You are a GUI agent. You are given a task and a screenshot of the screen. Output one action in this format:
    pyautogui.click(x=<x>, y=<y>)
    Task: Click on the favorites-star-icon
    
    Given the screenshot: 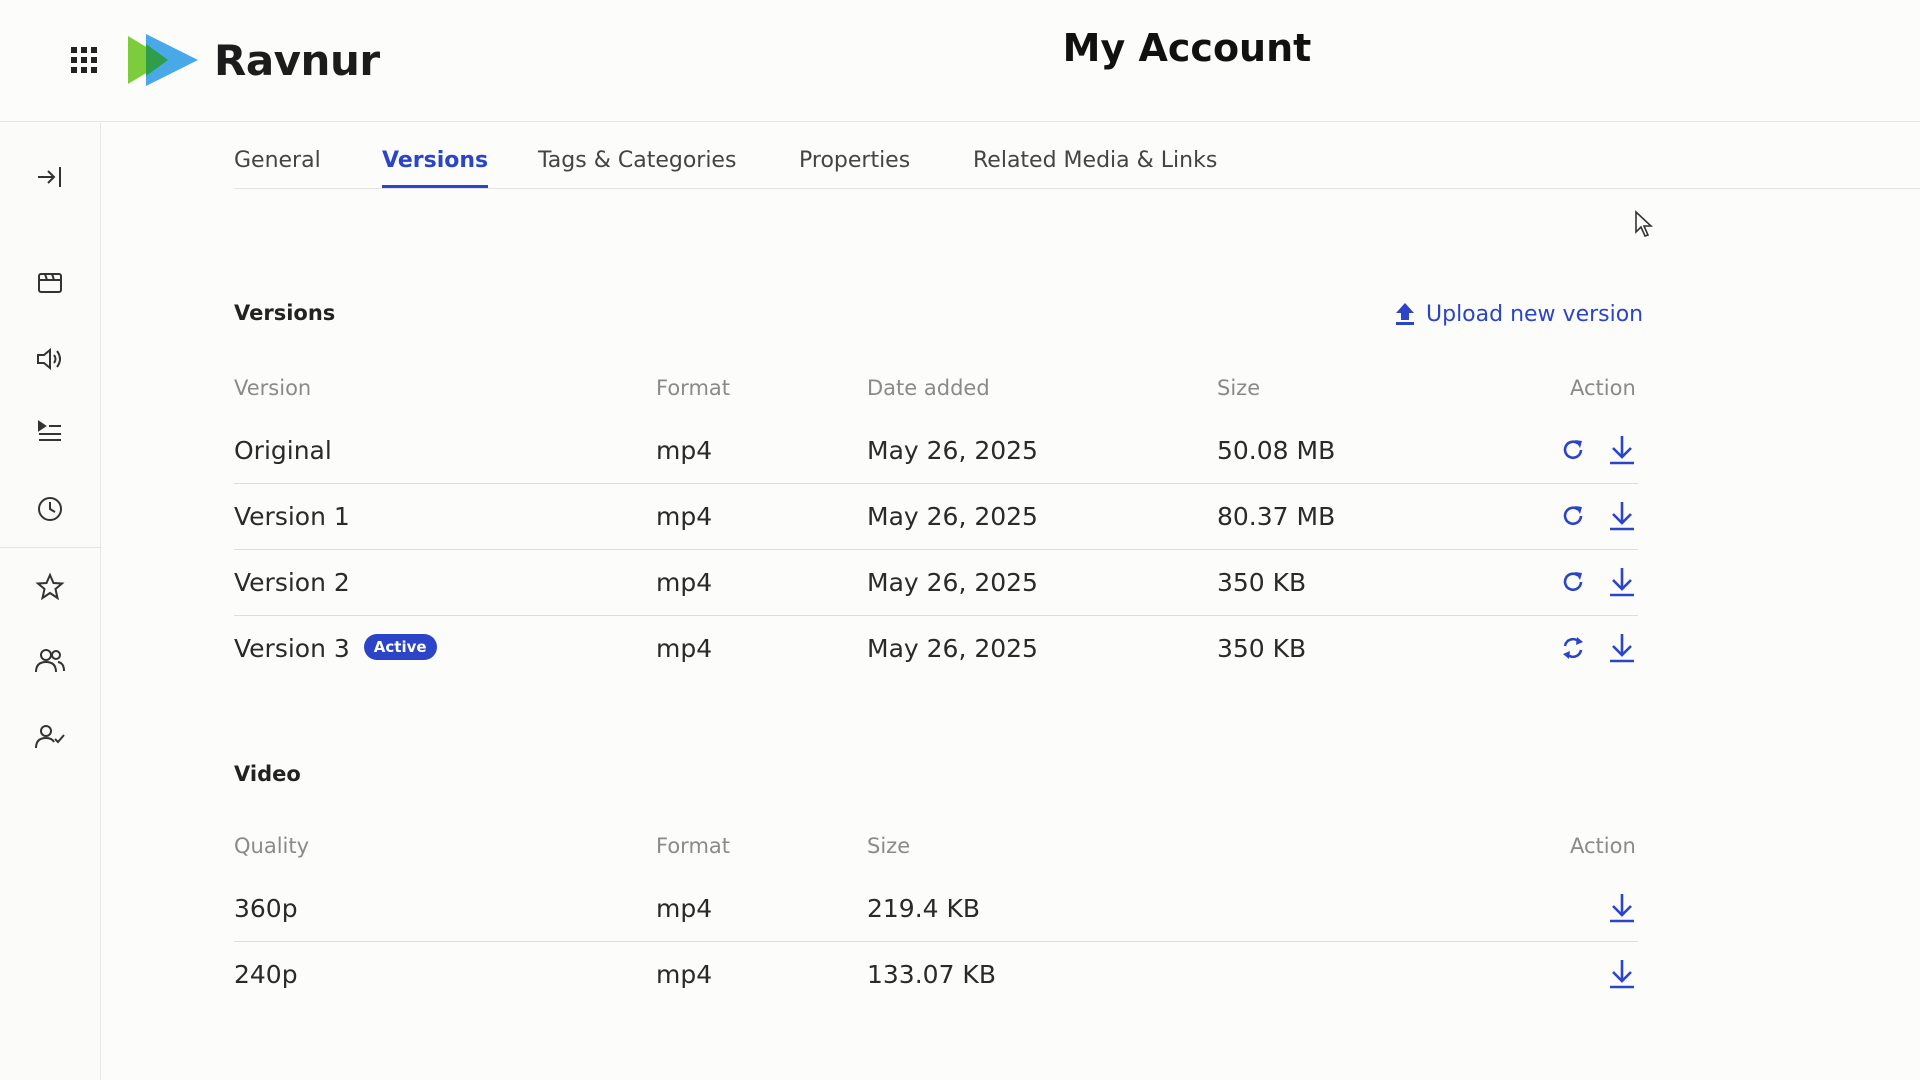 What is the action you would take?
    pyautogui.click(x=50, y=587)
    